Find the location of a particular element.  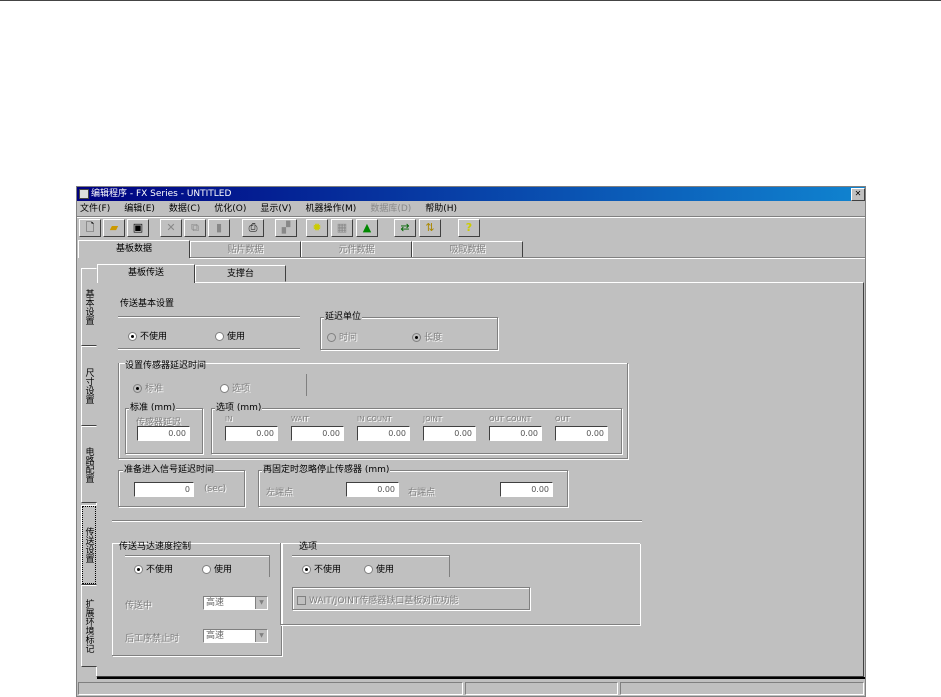

menu-database: 数据库(D) is located at coordinates (390, 209).